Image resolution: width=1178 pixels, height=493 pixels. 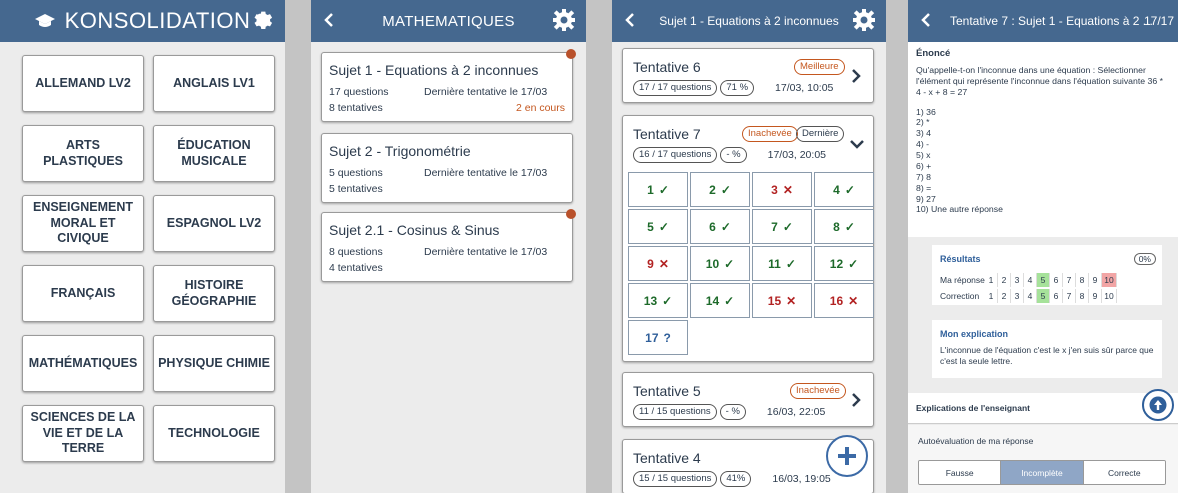 What do you see at coordinates (1082, 296) in the screenshot?
I see `correction-cell: 8` at bounding box center [1082, 296].